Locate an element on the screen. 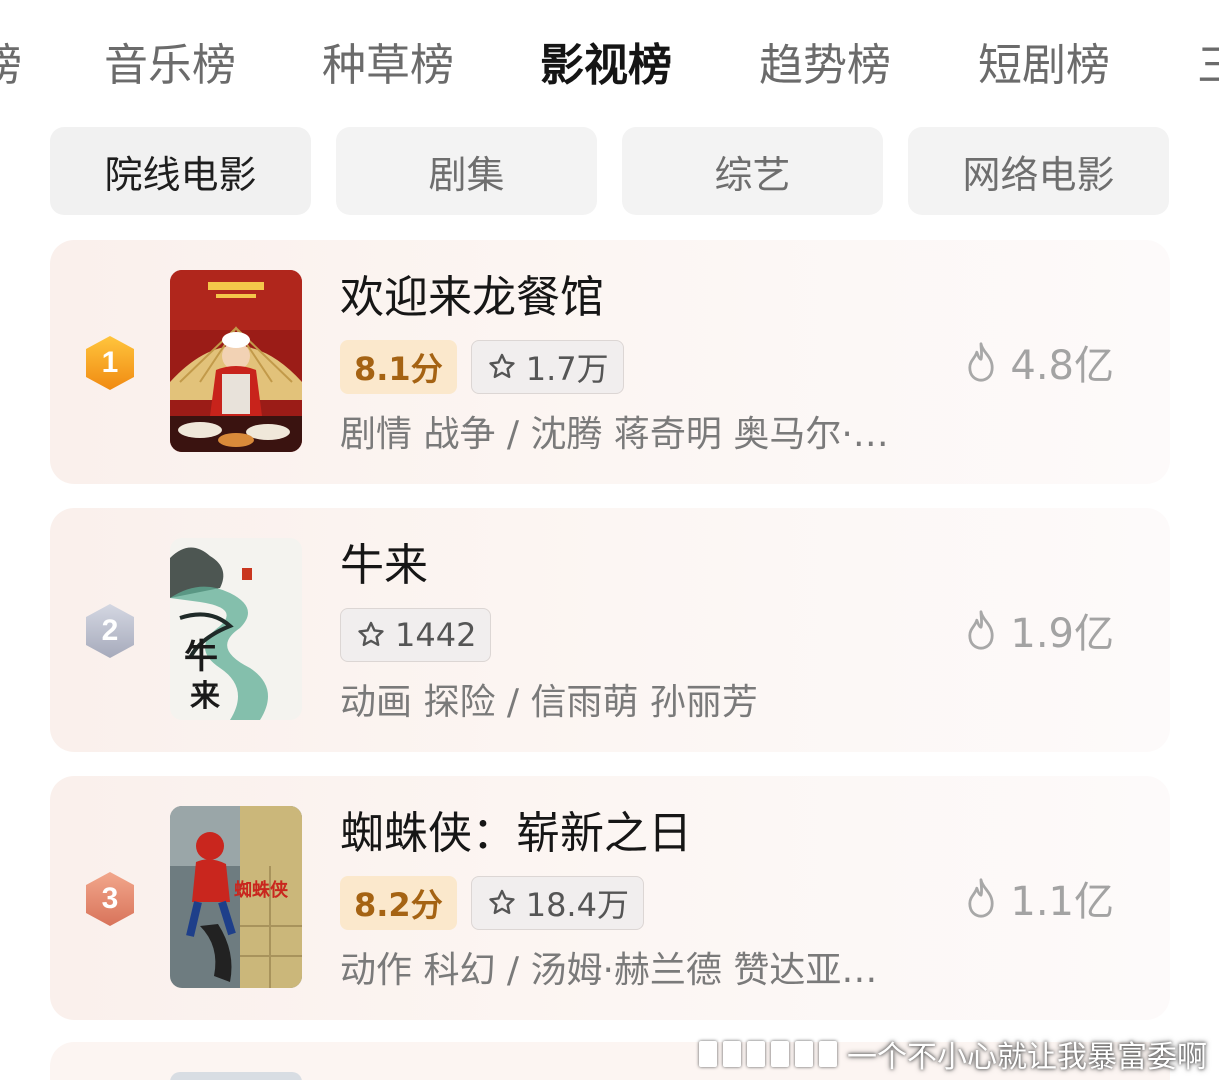  rank-badge: 1 is located at coordinates (110, 363).